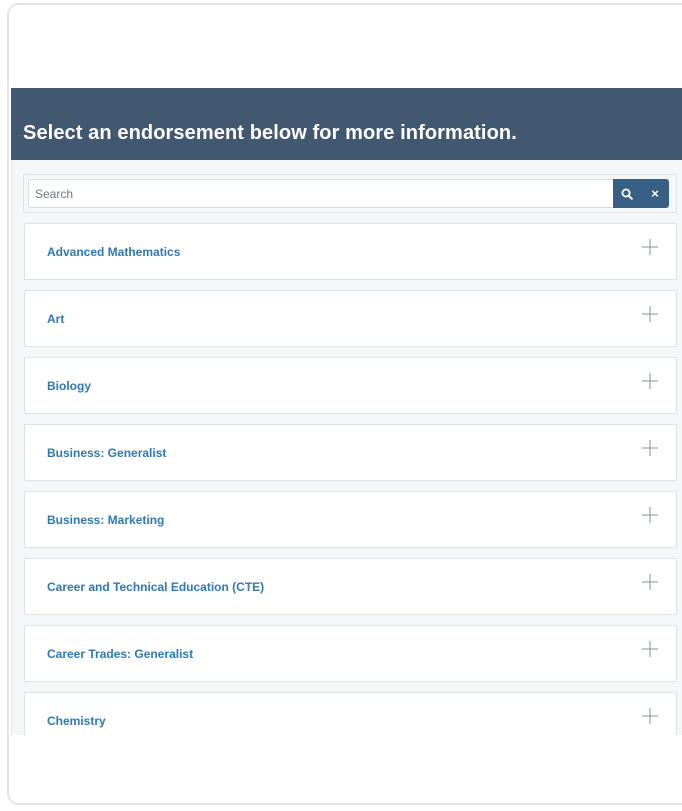 The height and width of the screenshot is (811, 682). What do you see at coordinates (107, 453) in the screenshot?
I see `accordion-item-label: Business: Generalist` at bounding box center [107, 453].